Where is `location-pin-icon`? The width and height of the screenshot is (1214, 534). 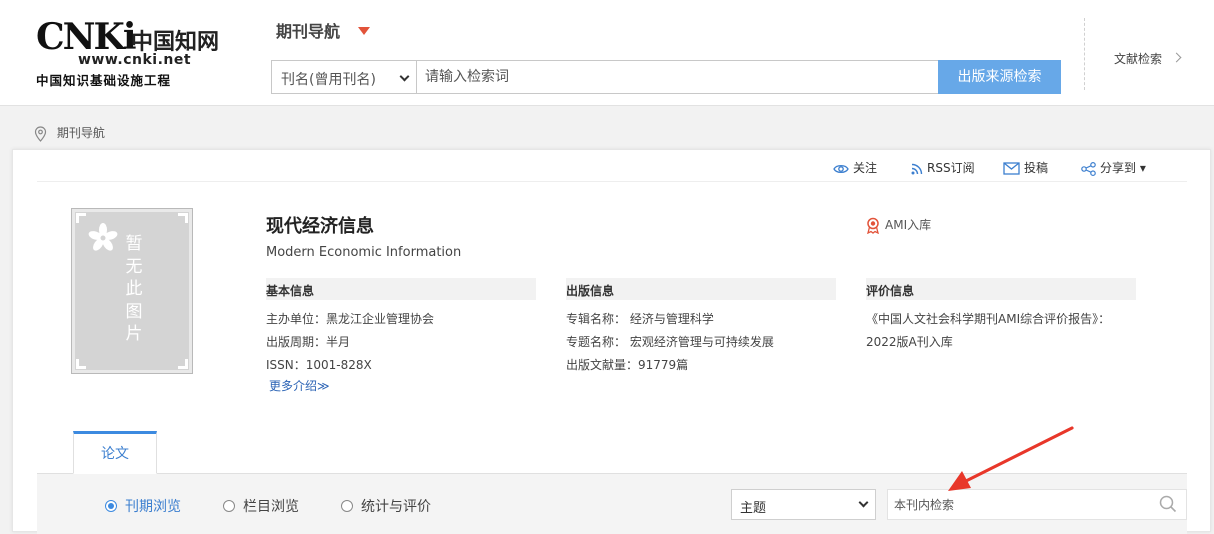
location-pin-icon is located at coordinates (40, 133).